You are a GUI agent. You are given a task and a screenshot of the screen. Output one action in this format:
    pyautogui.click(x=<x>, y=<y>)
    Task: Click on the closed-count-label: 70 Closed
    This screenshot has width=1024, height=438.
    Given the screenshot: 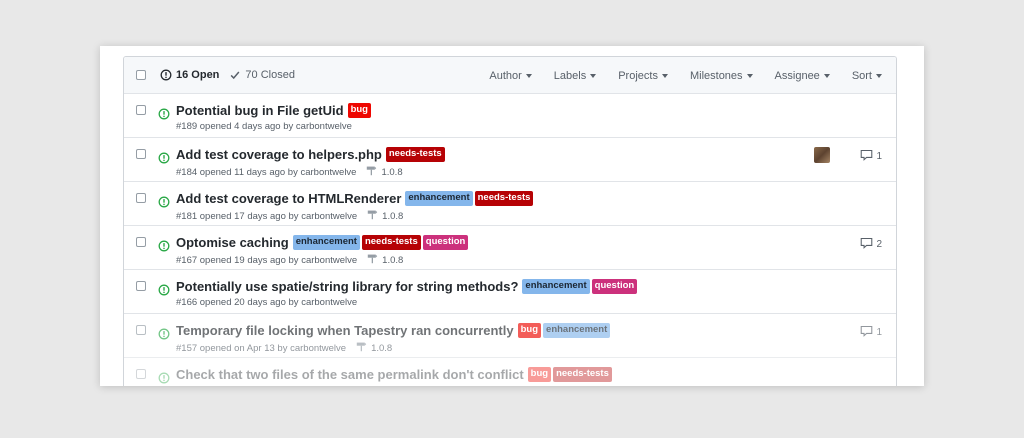 What is the action you would take?
    pyautogui.click(x=270, y=75)
    